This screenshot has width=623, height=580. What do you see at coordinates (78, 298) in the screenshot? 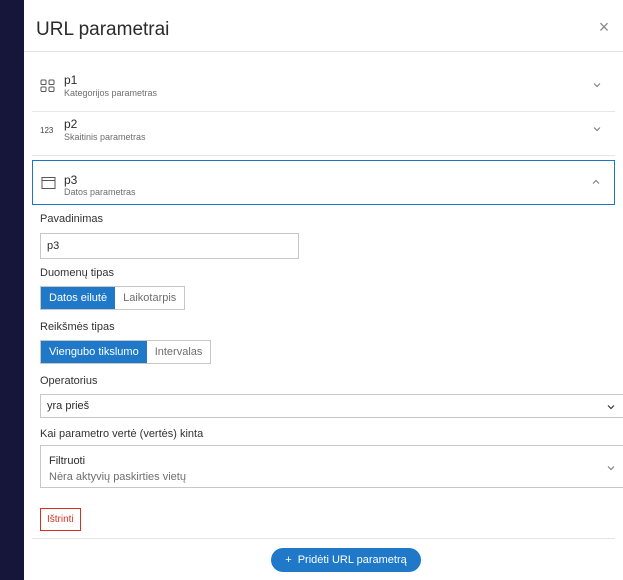
I see `datatype-option-date-string: Datos eilutė` at bounding box center [78, 298].